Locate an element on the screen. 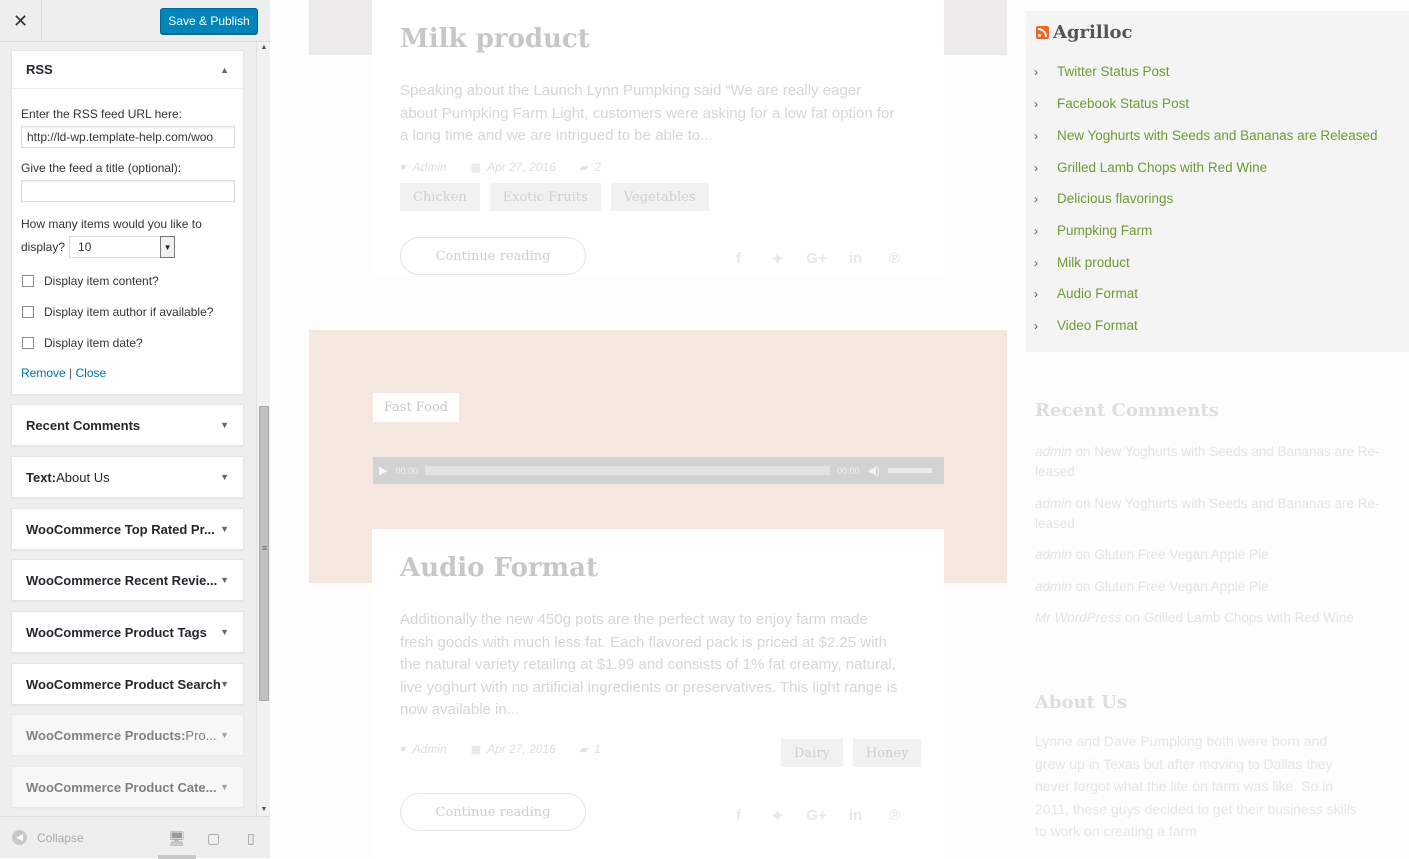  rss-feed-item: › Grilled Lamb Chops with Red Wine is located at coordinates (1150, 167).